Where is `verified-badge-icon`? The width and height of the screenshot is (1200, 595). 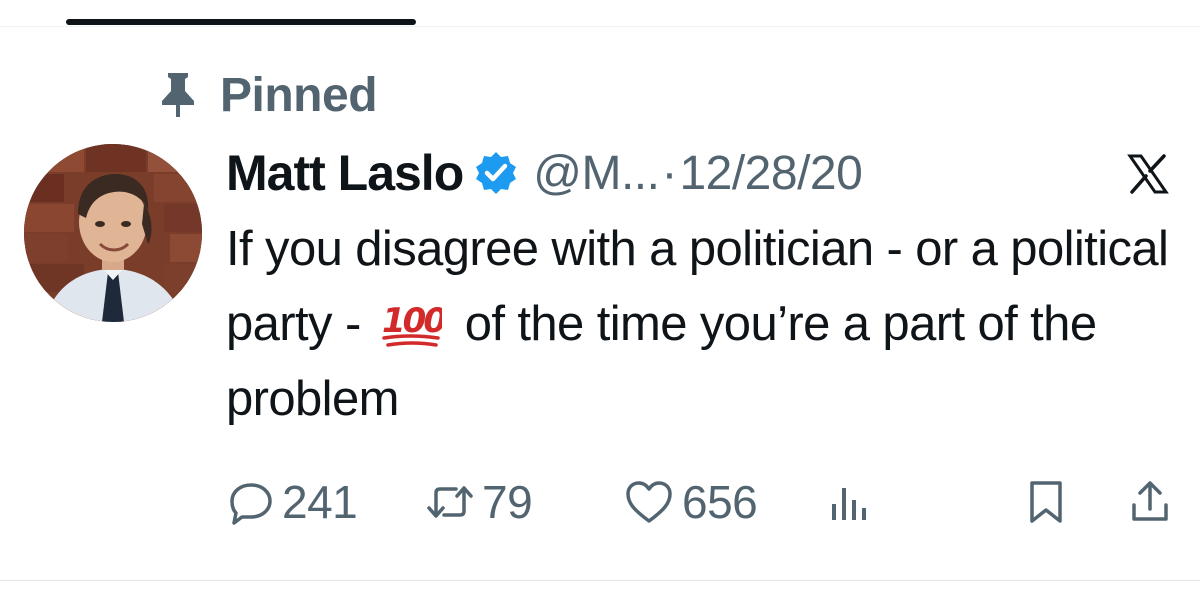
verified-badge-icon is located at coordinates (496, 173).